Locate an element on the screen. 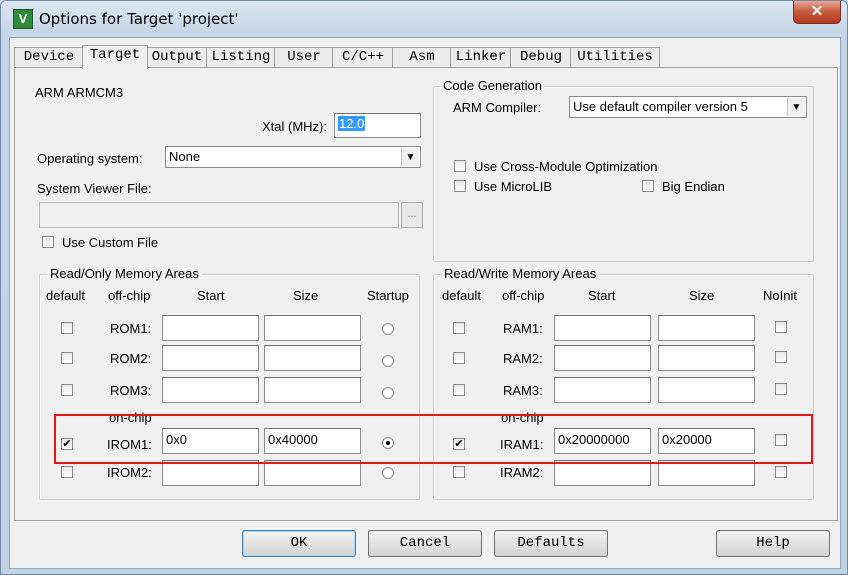 This screenshot has height=575, width=848. rom2-size-input is located at coordinates (312, 358).